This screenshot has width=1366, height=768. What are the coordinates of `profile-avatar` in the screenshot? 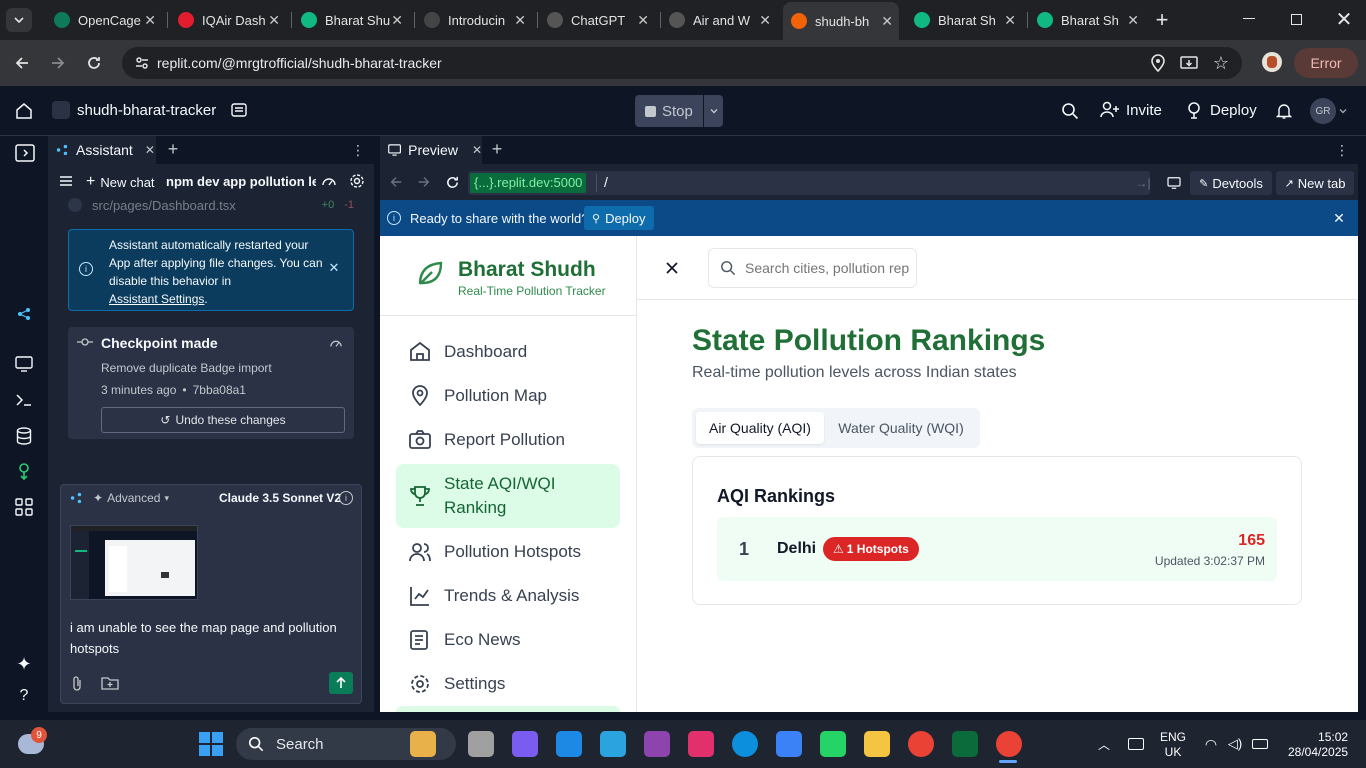 It's located at (1272, 62).